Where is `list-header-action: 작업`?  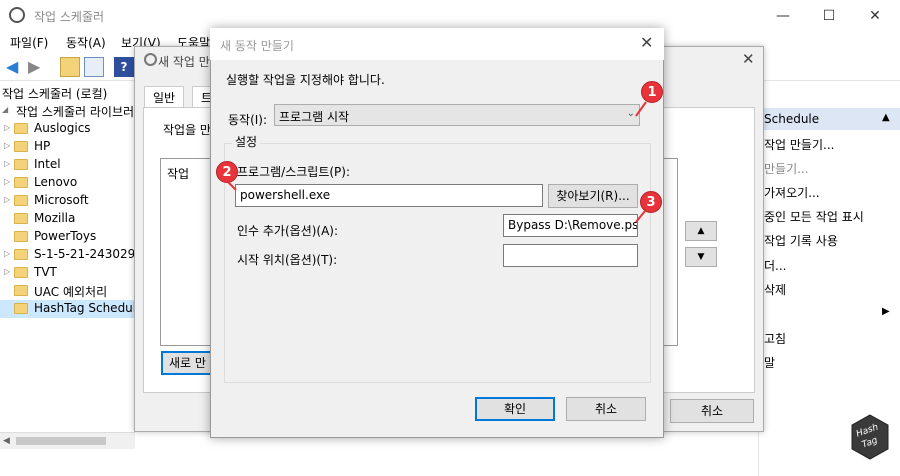
list-header-action: 작업 is located at coordinates (178, 174).